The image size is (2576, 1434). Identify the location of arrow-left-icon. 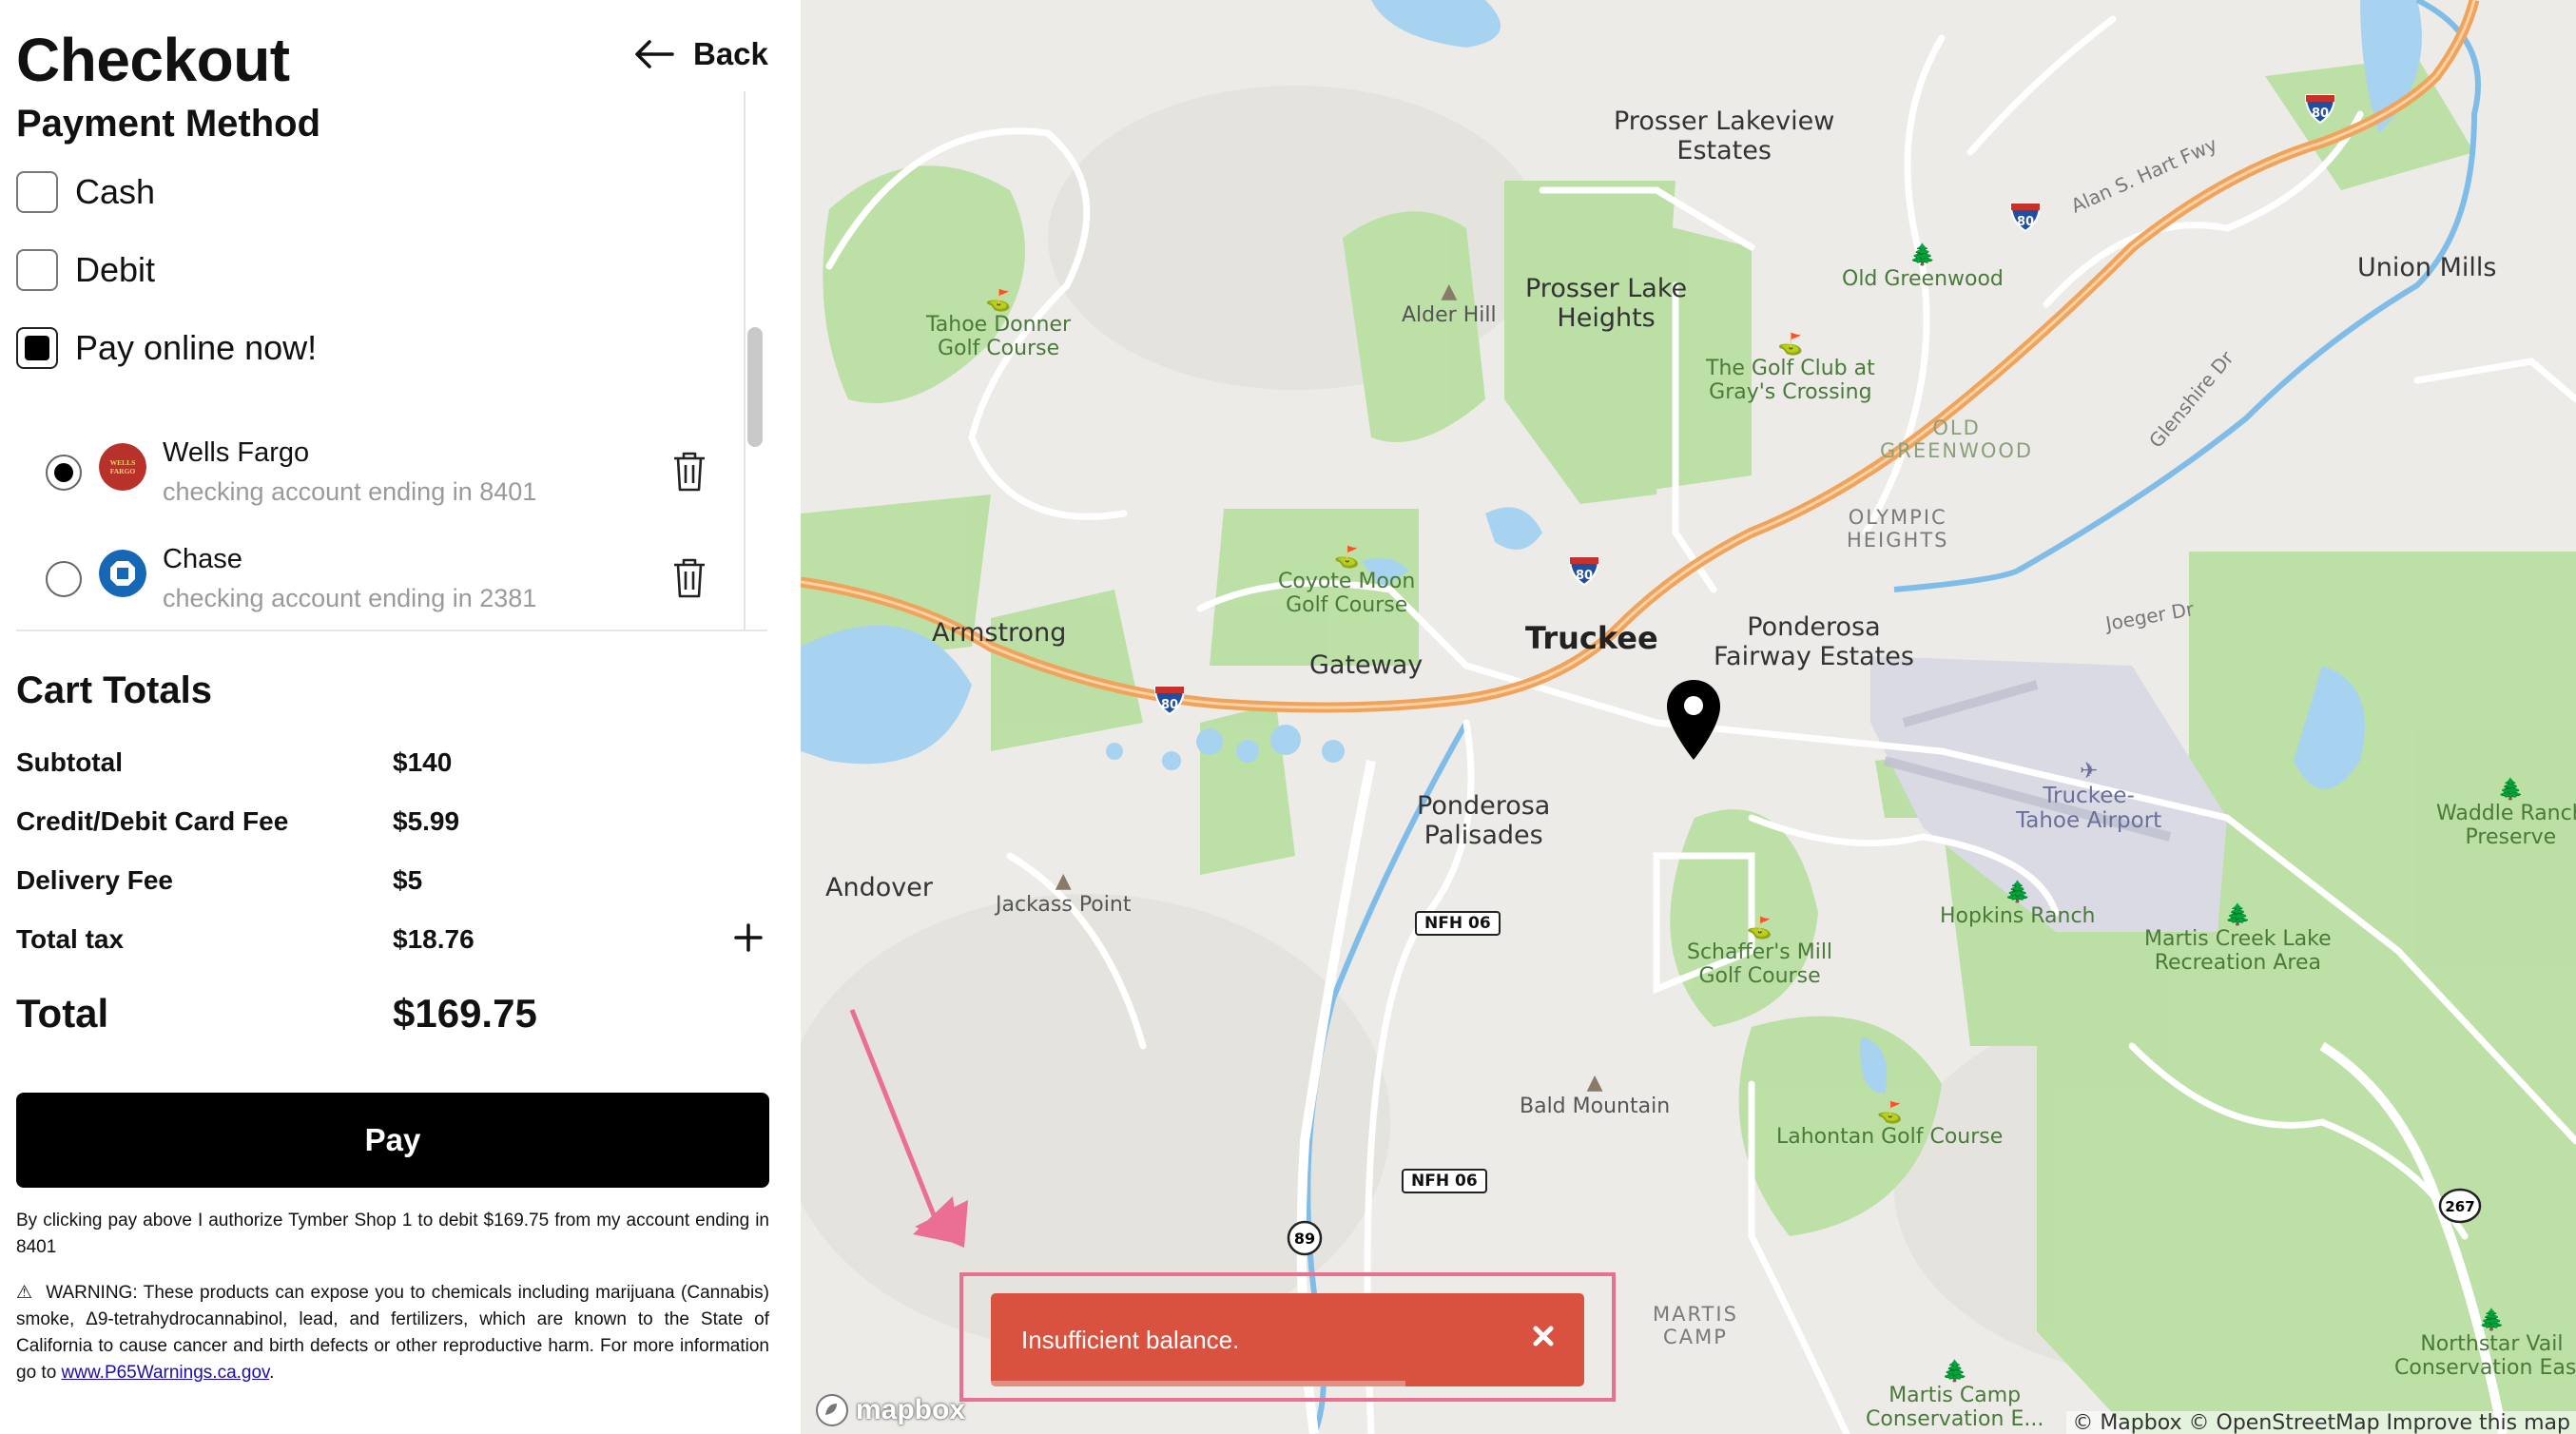
(654, 54).